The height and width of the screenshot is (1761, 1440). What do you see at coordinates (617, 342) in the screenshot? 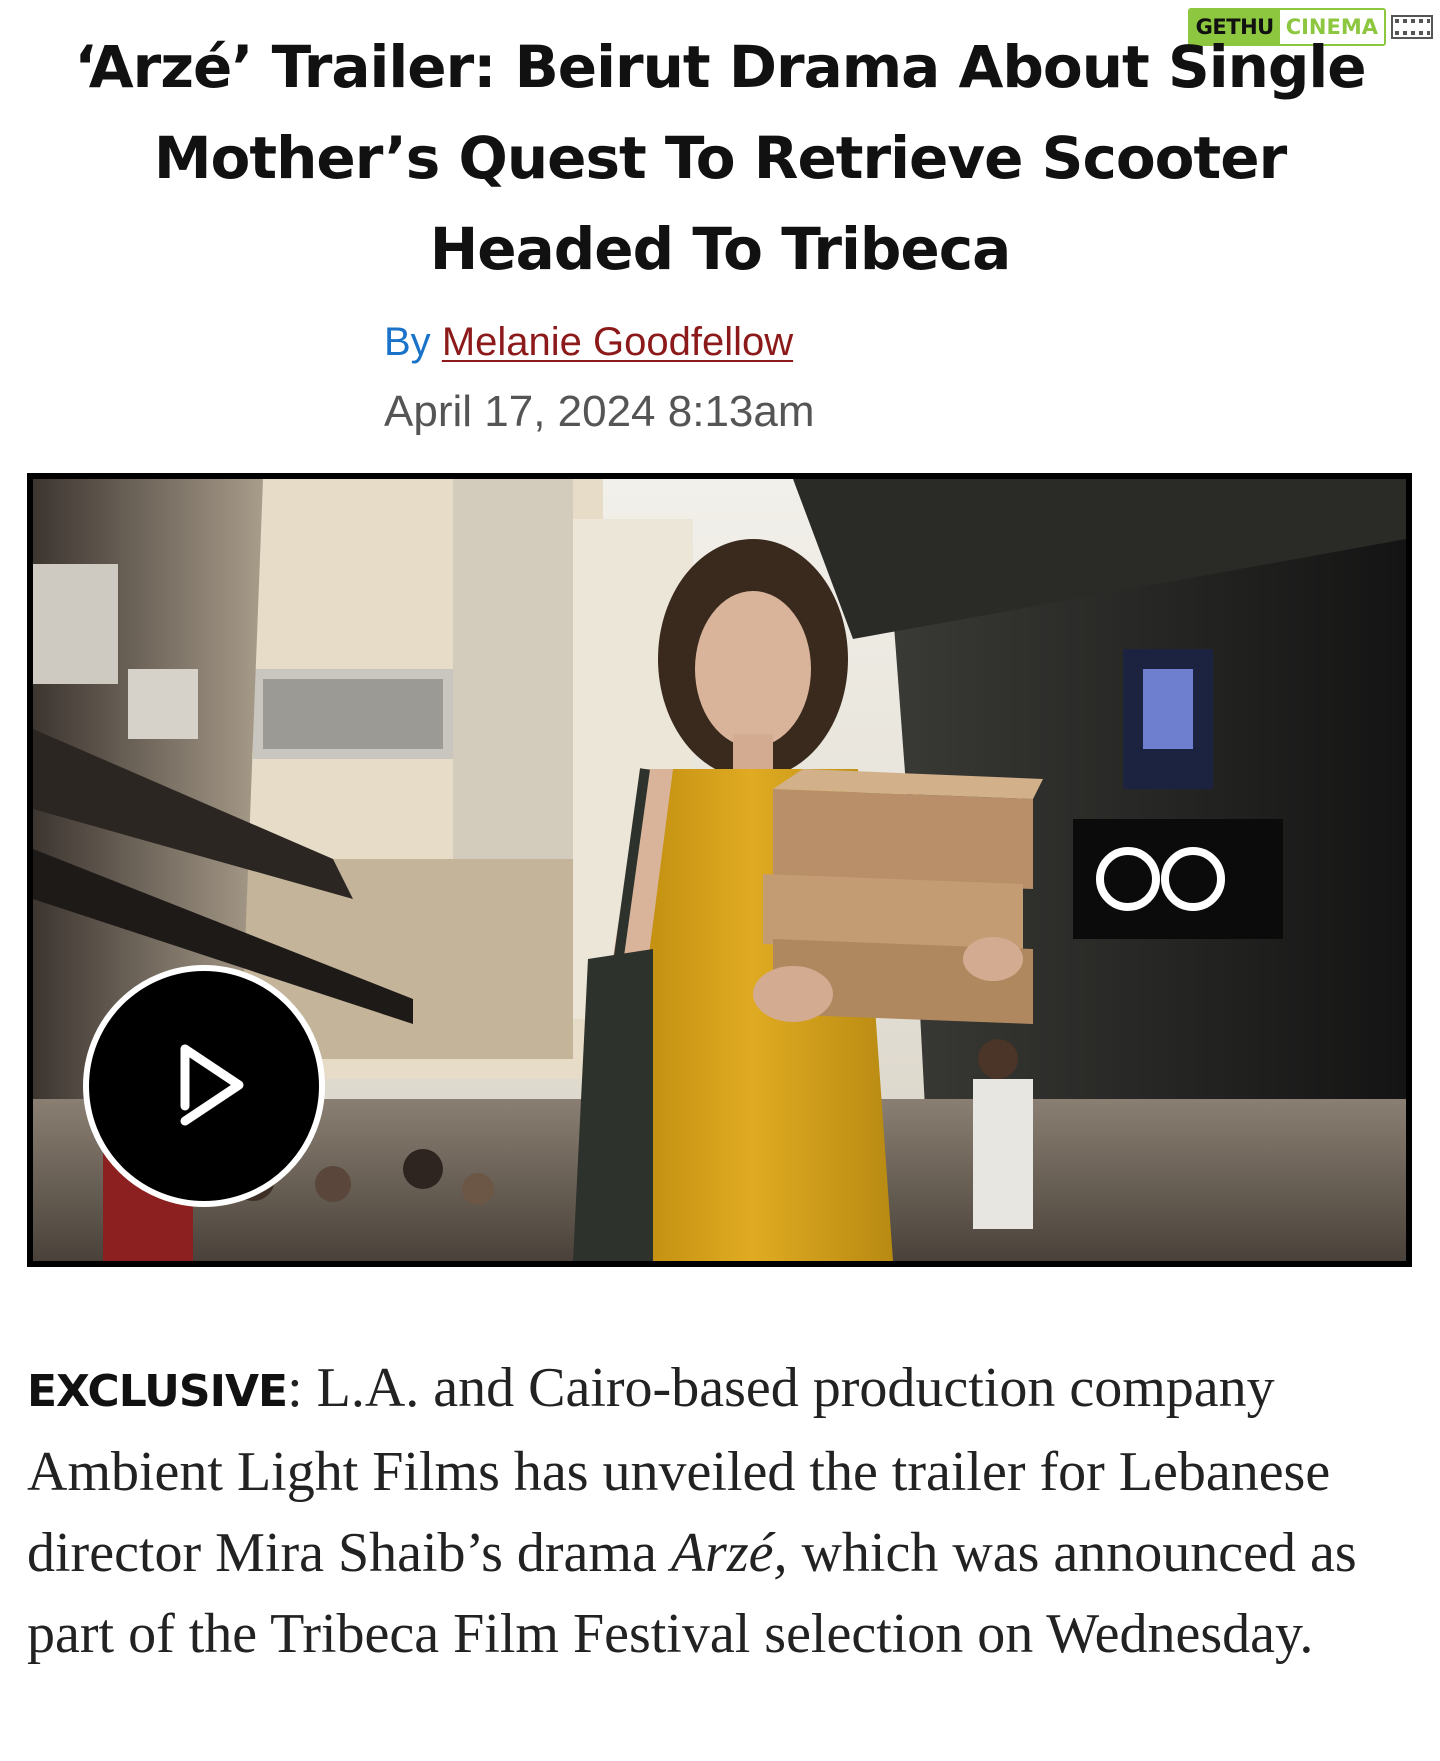
I see `author-link: Melanie Goodfellow` at bounding box center [617, 342].